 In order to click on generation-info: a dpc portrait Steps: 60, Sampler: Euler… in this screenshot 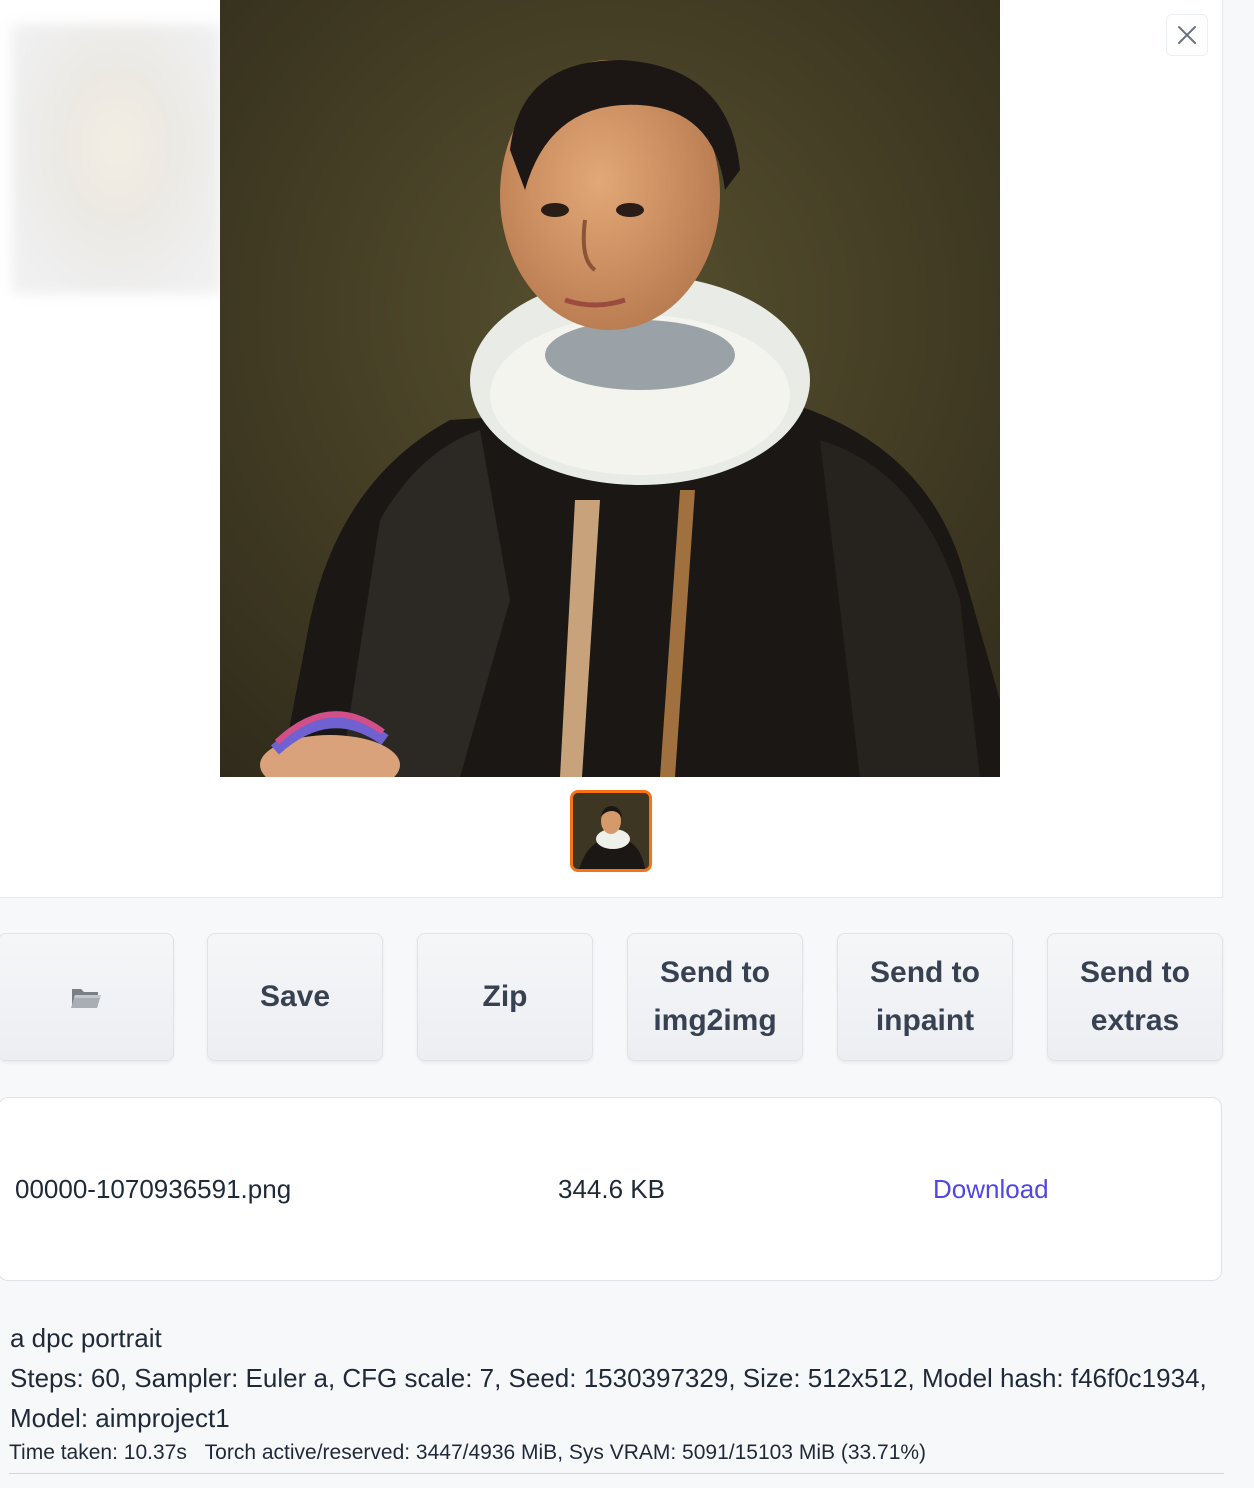, I will do `click(610, 1378)`.